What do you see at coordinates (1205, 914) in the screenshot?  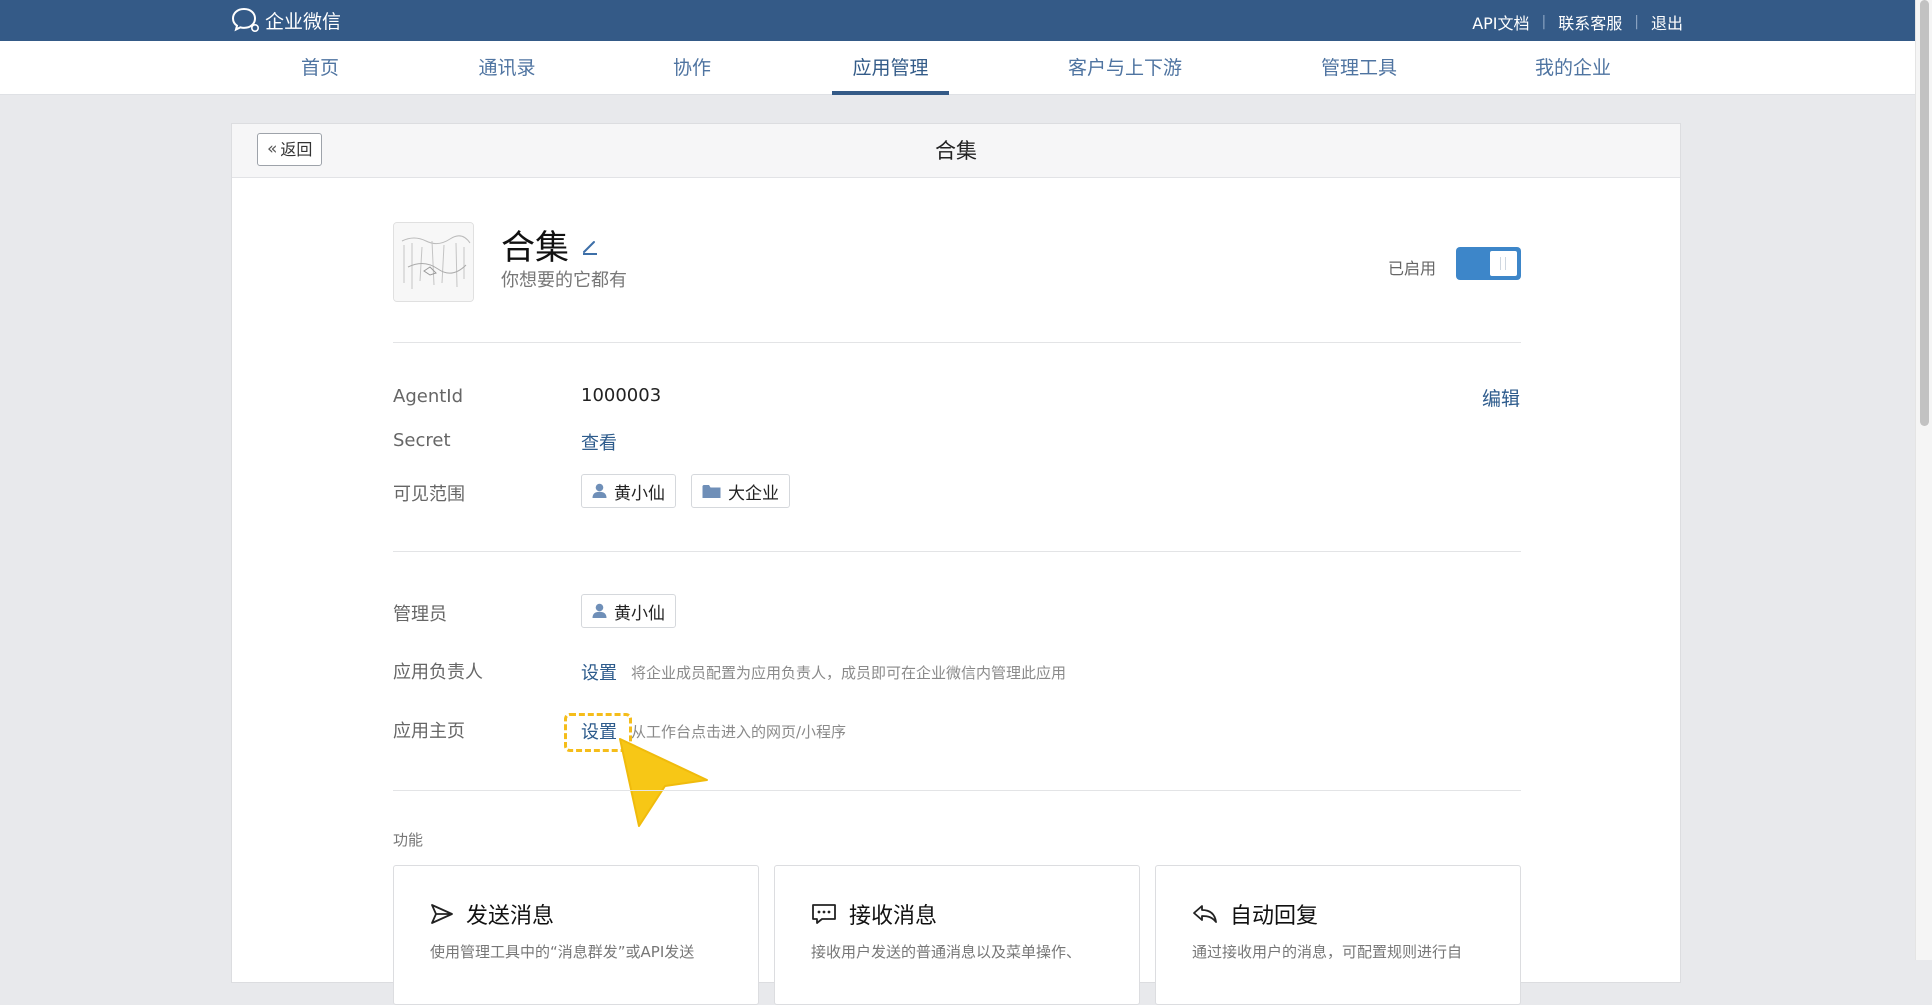 I see `reply-icon` at bounding box center [1205, 914].